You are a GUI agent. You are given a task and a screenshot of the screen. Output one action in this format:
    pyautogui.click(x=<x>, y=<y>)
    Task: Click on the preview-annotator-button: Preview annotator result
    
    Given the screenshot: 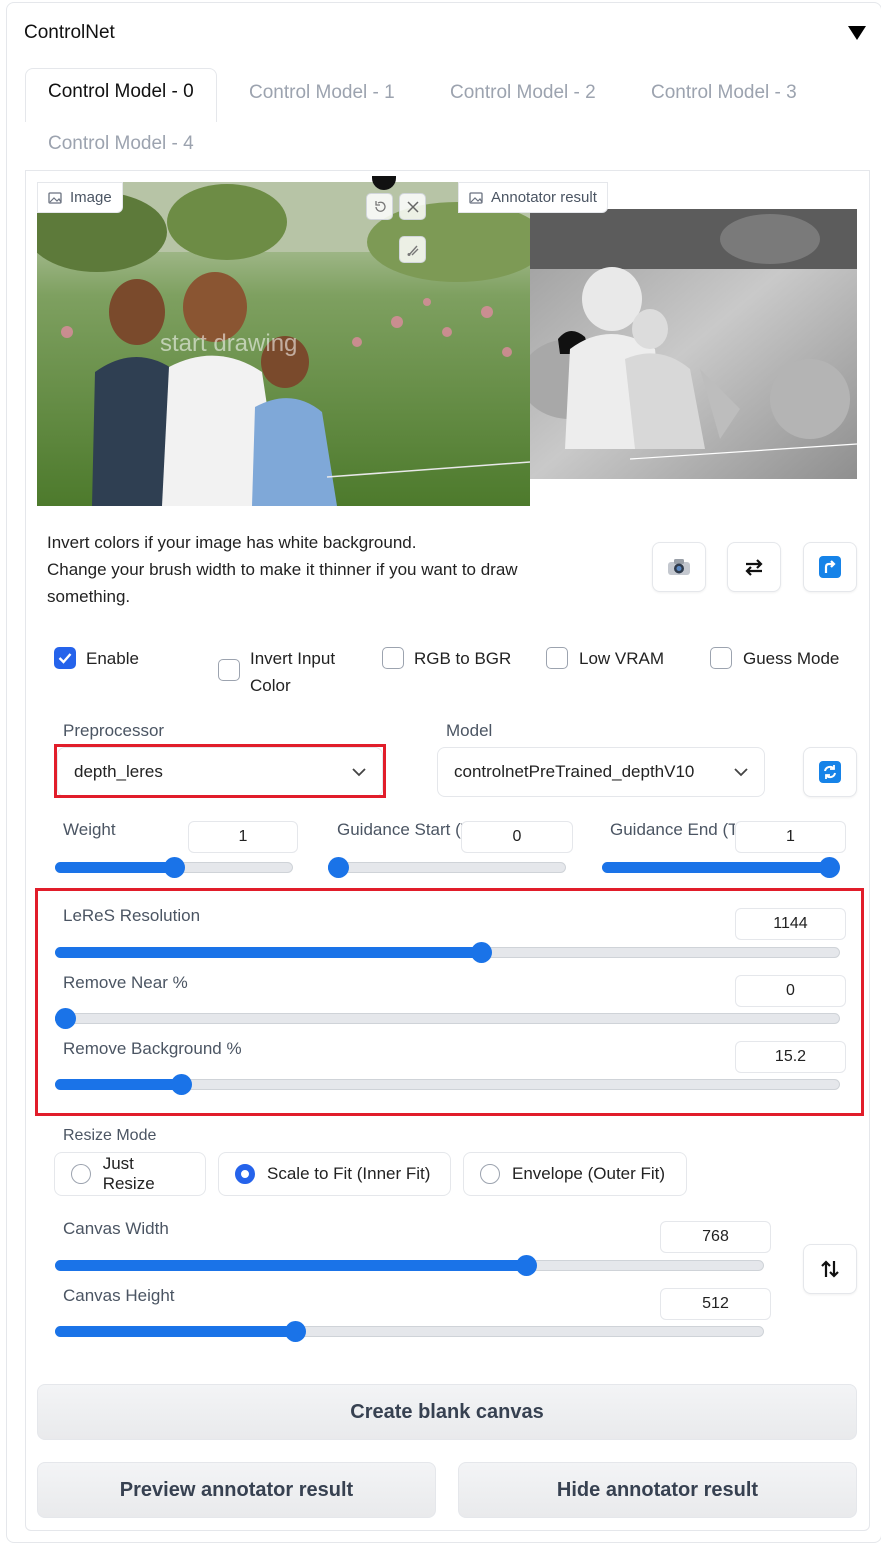 What is the action you would take?
    pyautogui.click(x=236, y=1490)
    